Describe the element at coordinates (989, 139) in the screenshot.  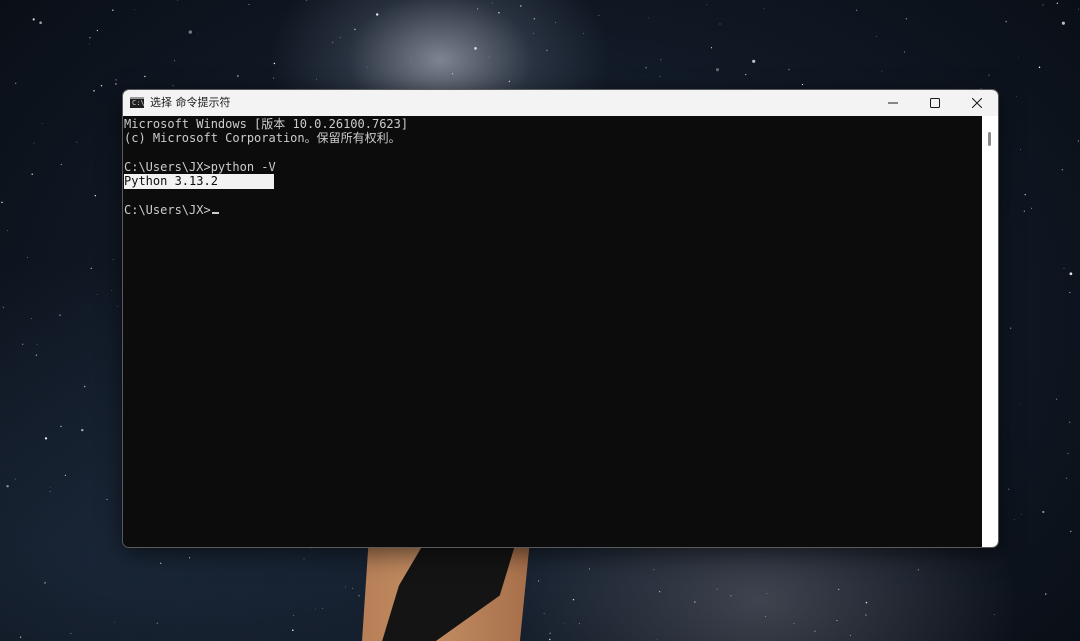
I see `scrollbar-thumb` at that location.